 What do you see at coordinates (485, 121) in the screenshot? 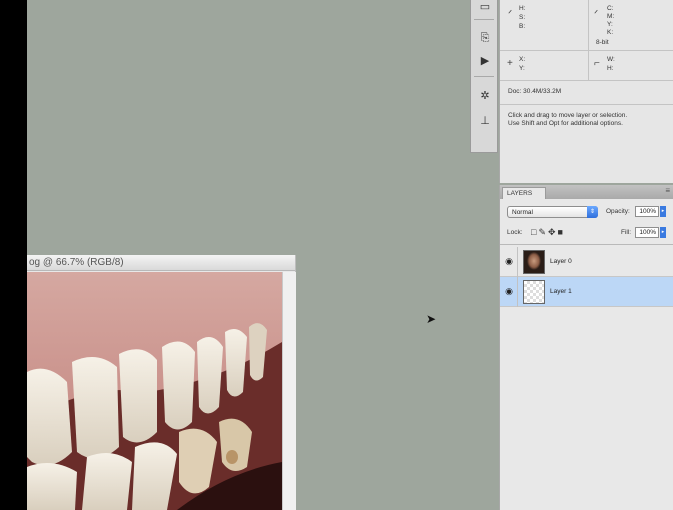
I see `clone-source-icon: ⊥` at bounding box center [485, 121].